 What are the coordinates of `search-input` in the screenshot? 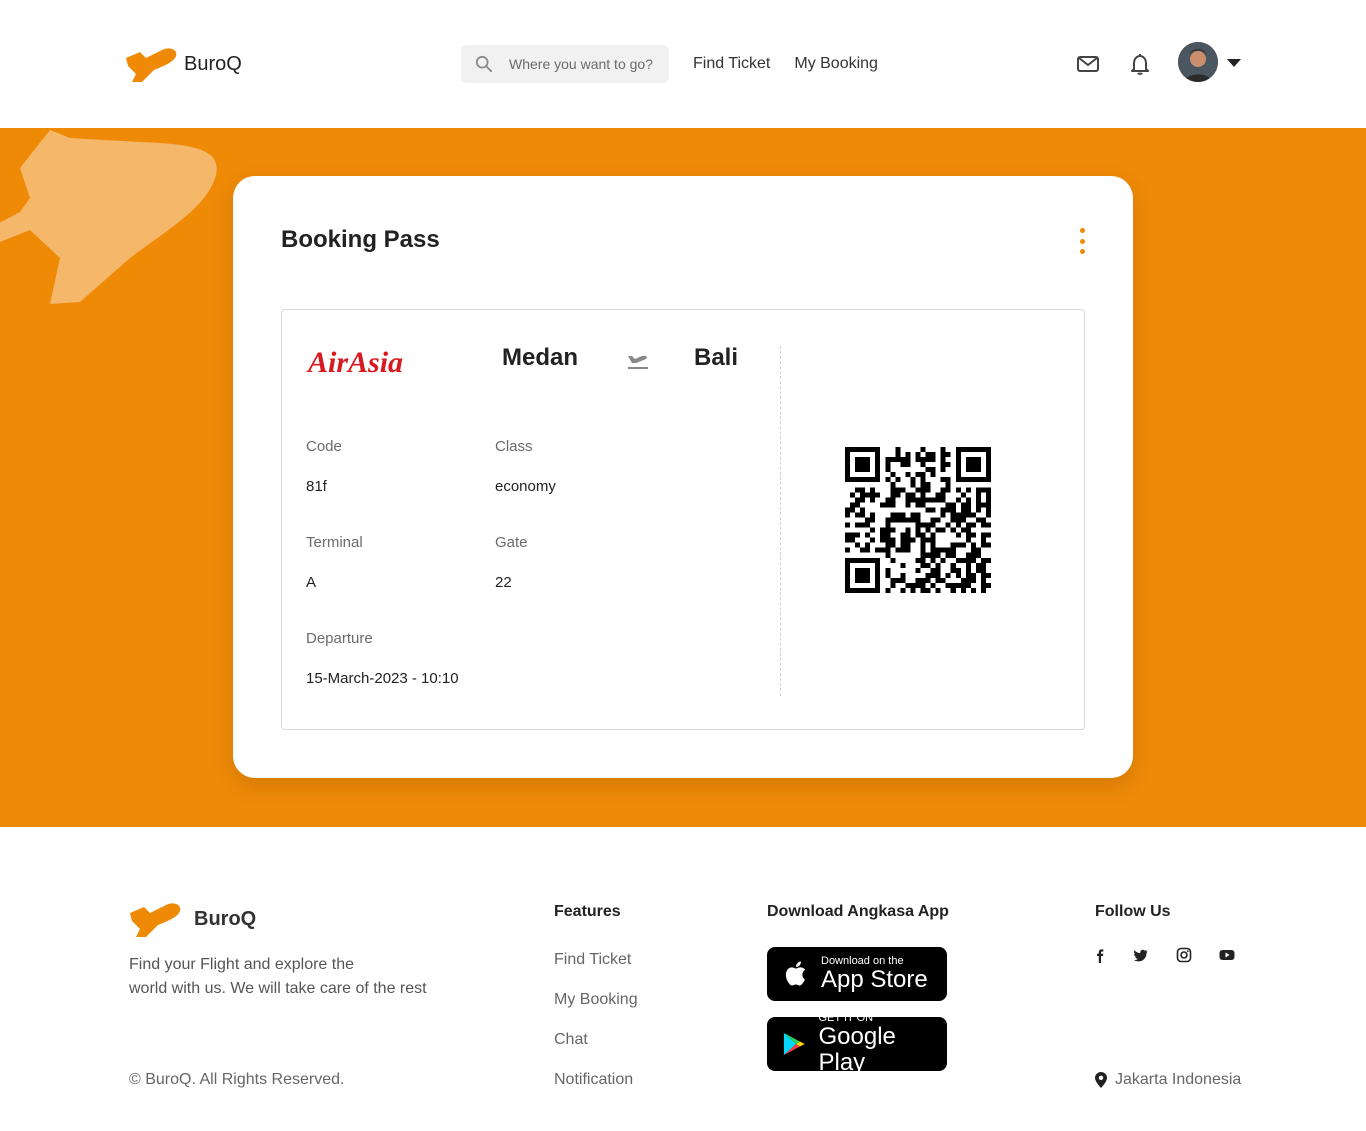 It's located at (589, 64).